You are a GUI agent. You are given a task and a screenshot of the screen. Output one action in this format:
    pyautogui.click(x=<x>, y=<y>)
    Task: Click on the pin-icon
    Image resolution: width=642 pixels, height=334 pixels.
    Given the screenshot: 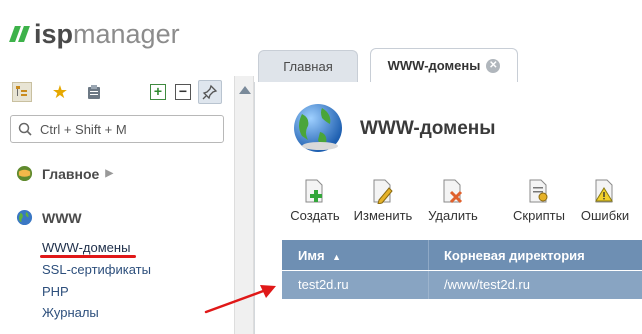 What is the action you would take?
    pyautogui.click(x=210, y=92)
    